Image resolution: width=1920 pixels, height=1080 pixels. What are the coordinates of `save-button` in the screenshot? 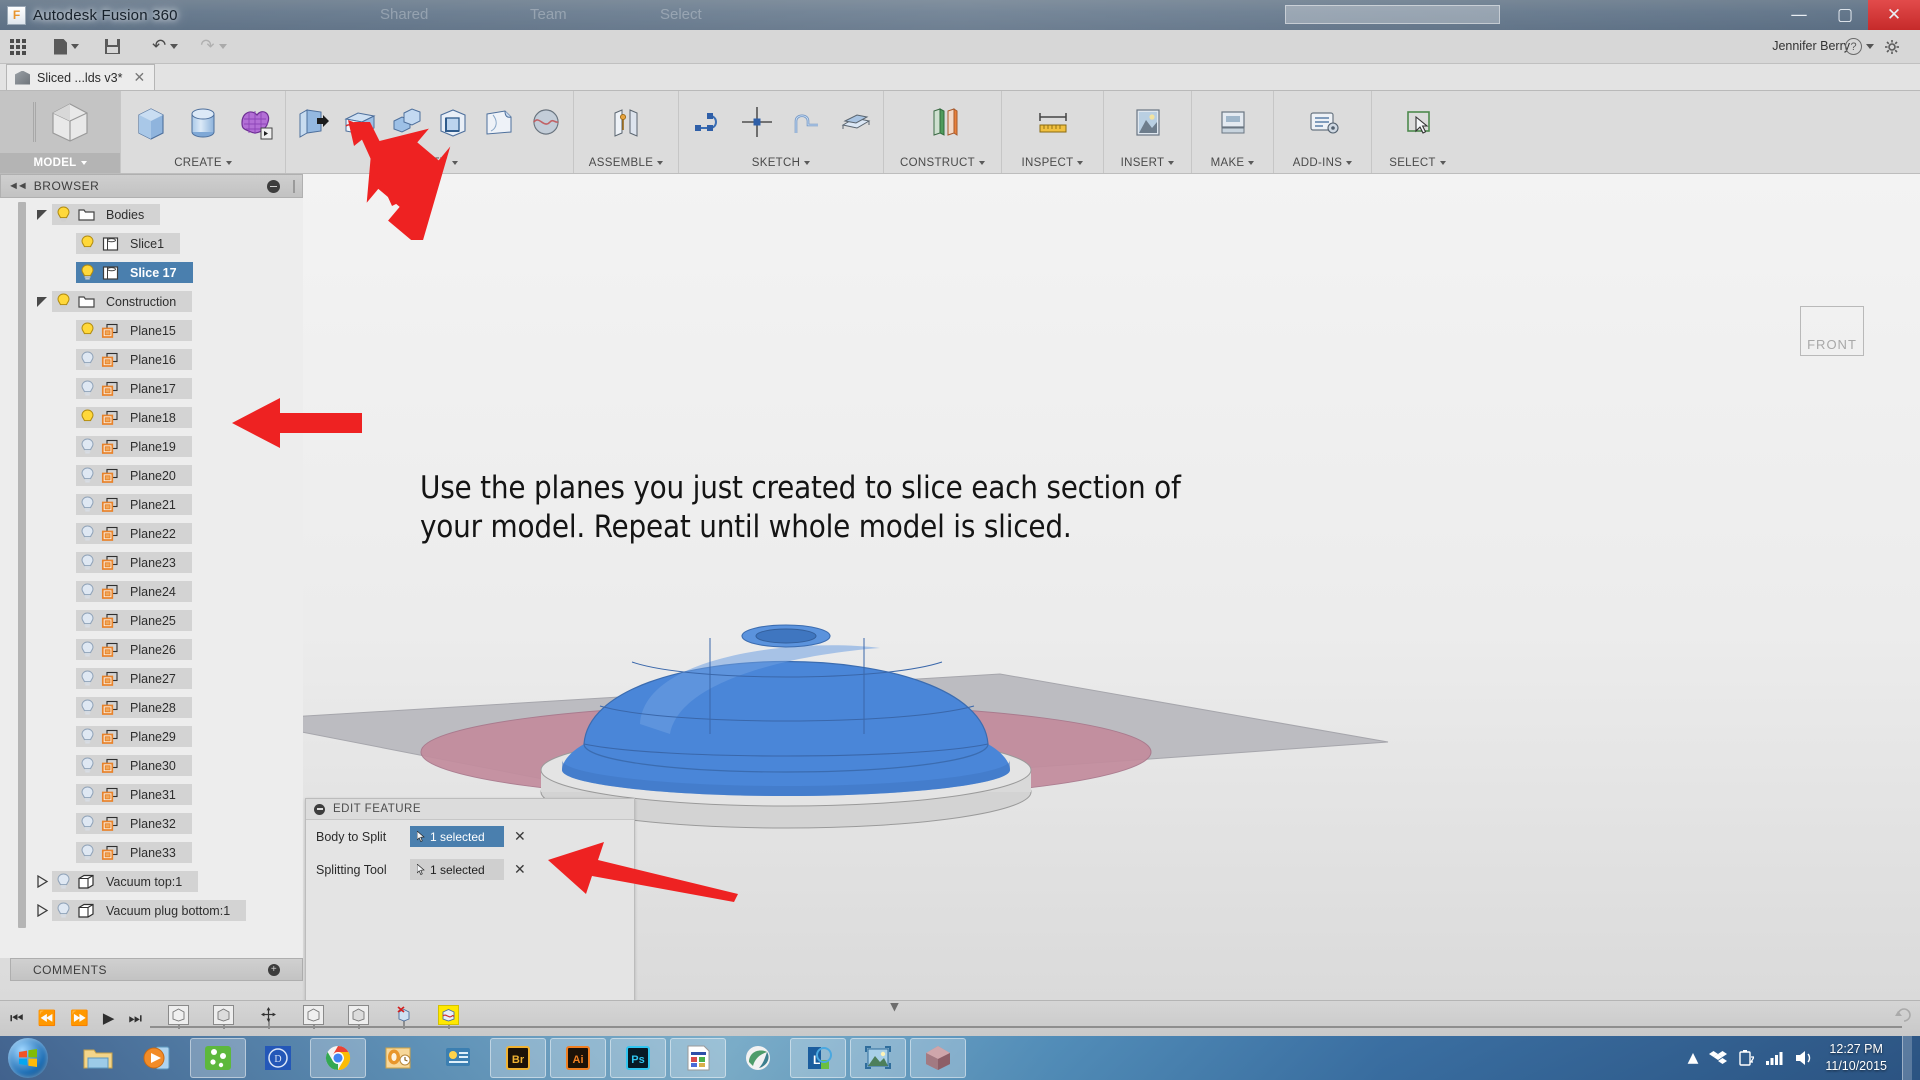 It's located at (112, 47).